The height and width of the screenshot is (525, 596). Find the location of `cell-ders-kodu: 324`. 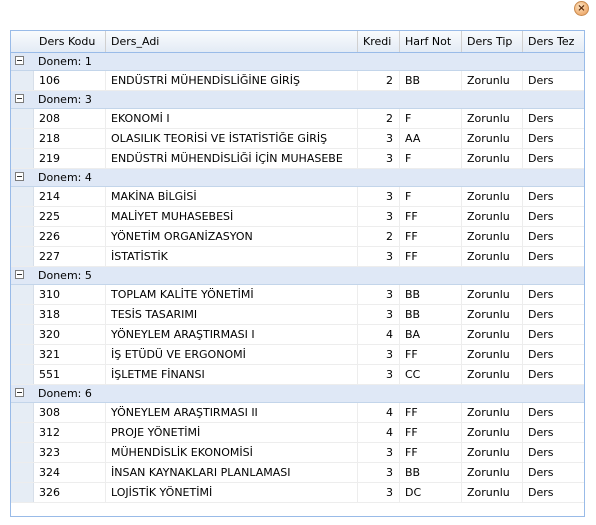

cell-ders-kodu: 324 is located at coordinates (70, 472).